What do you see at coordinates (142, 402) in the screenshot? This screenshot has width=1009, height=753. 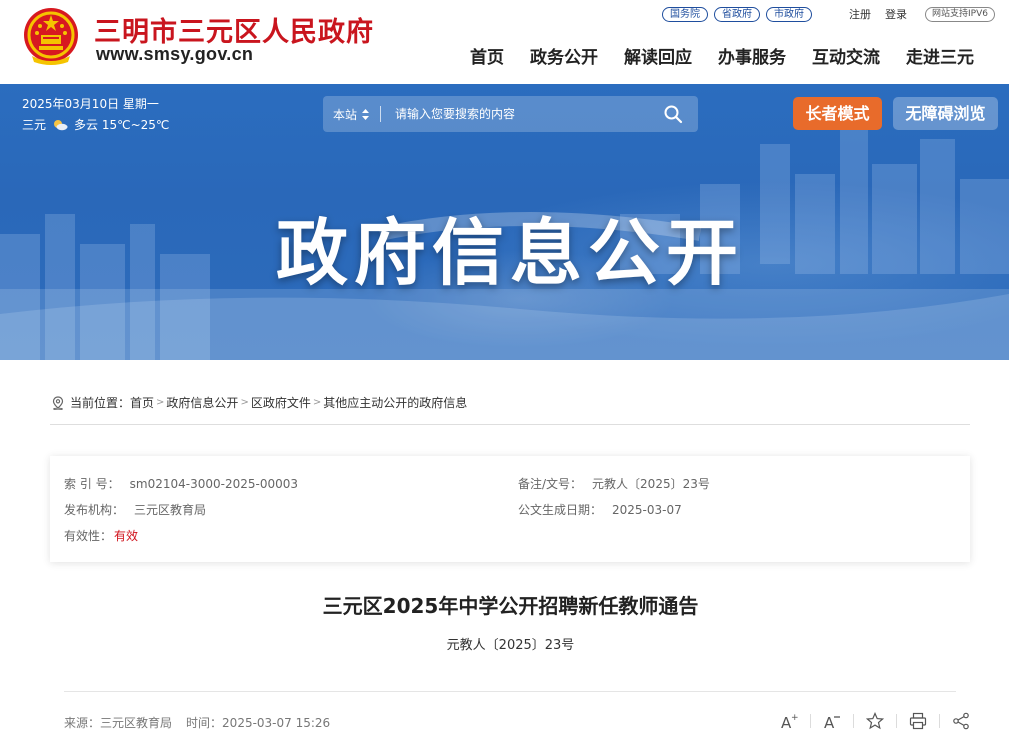 I see `breadcrumb-home: 首页` at bounding box center [142, 402].